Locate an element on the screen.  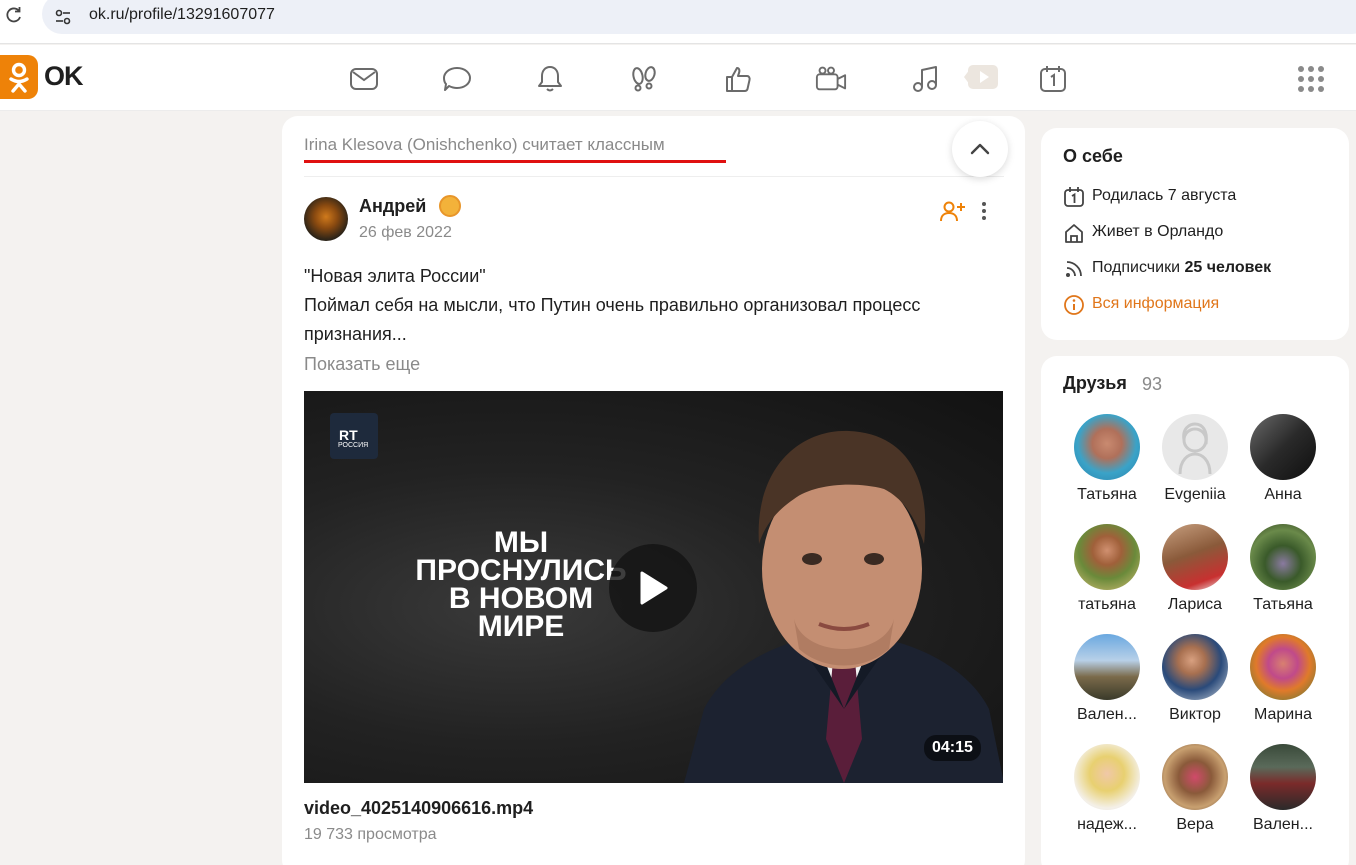
location-row: Живет в Орландо is located at coordinates (1203, 234).